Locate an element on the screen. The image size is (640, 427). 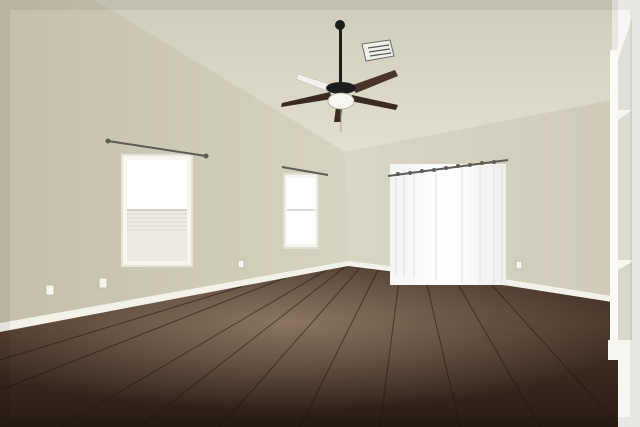
left-window is located at coordinates (157, 210).